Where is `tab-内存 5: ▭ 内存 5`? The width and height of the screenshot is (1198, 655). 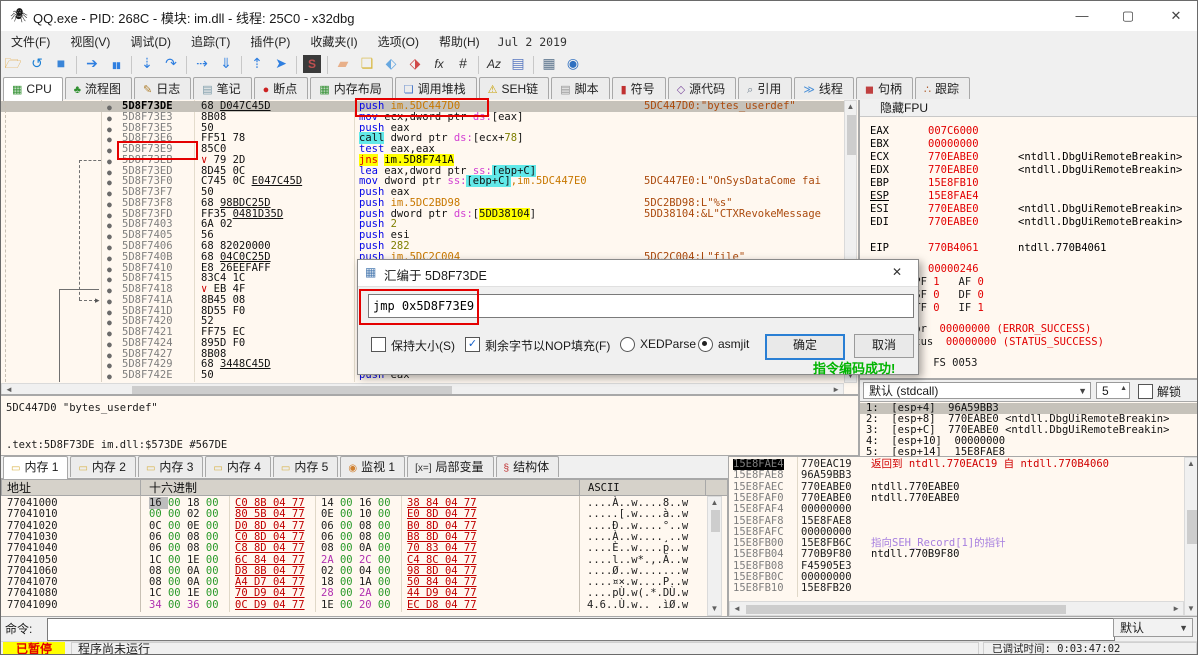
tab-内存 5: ▭ 内存 5 is located at coordinates (305, 466).